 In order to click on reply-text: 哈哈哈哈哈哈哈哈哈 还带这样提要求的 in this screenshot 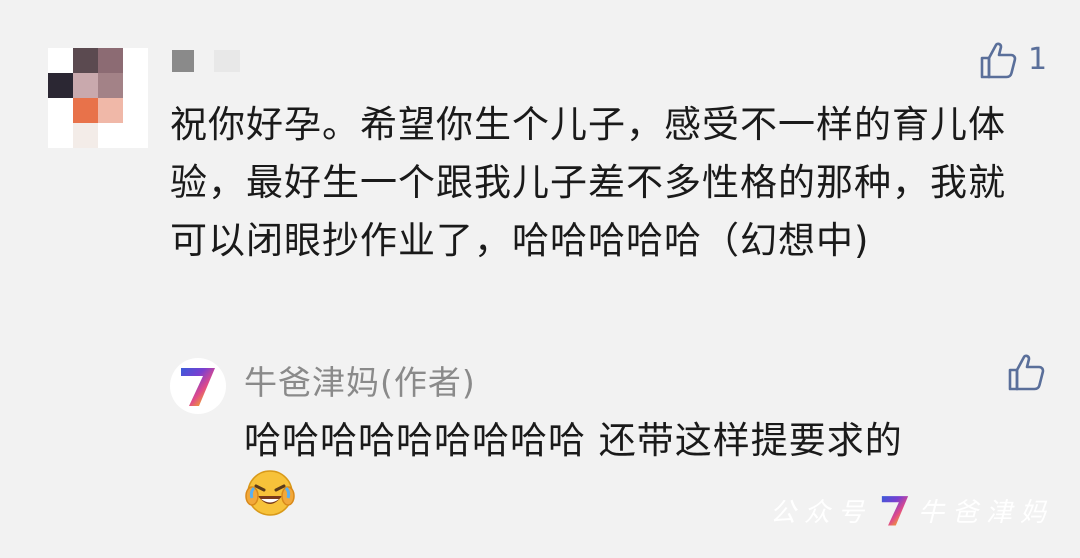, I will do `click(573, 440)`.